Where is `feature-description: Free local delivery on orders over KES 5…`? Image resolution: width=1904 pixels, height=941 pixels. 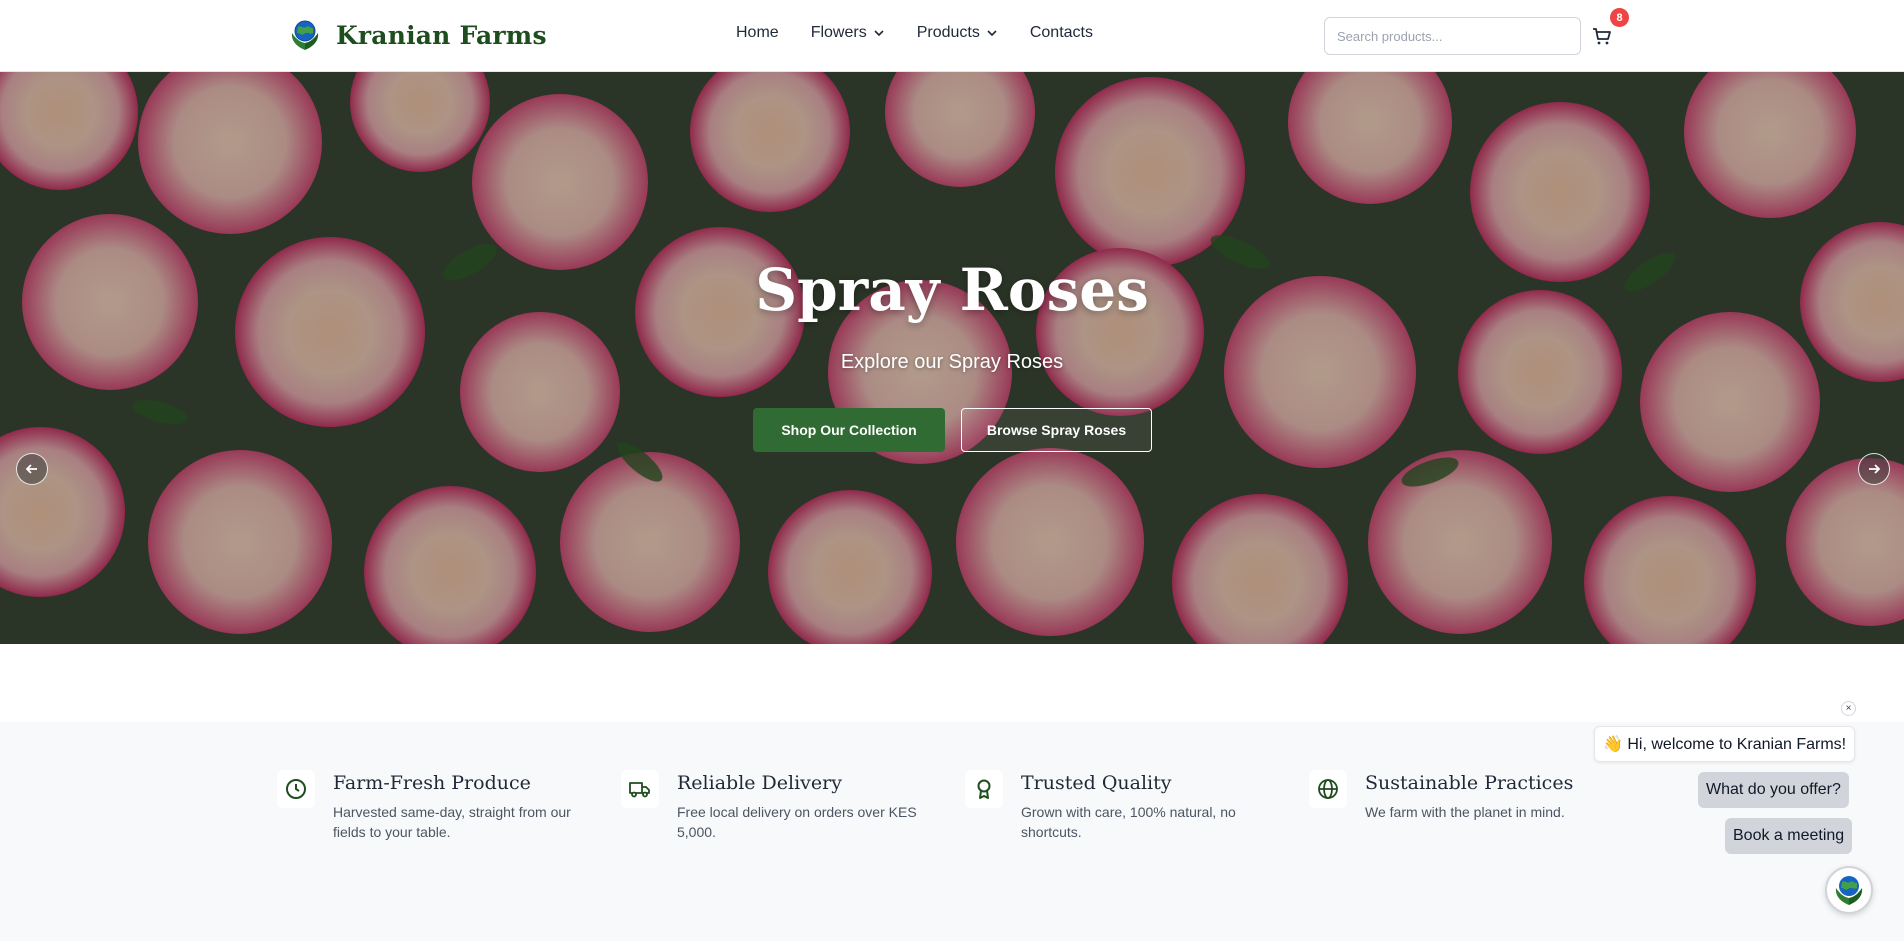
feature-description: Free local delivery on orders over KES 5… is located at coordinates (797, 822).